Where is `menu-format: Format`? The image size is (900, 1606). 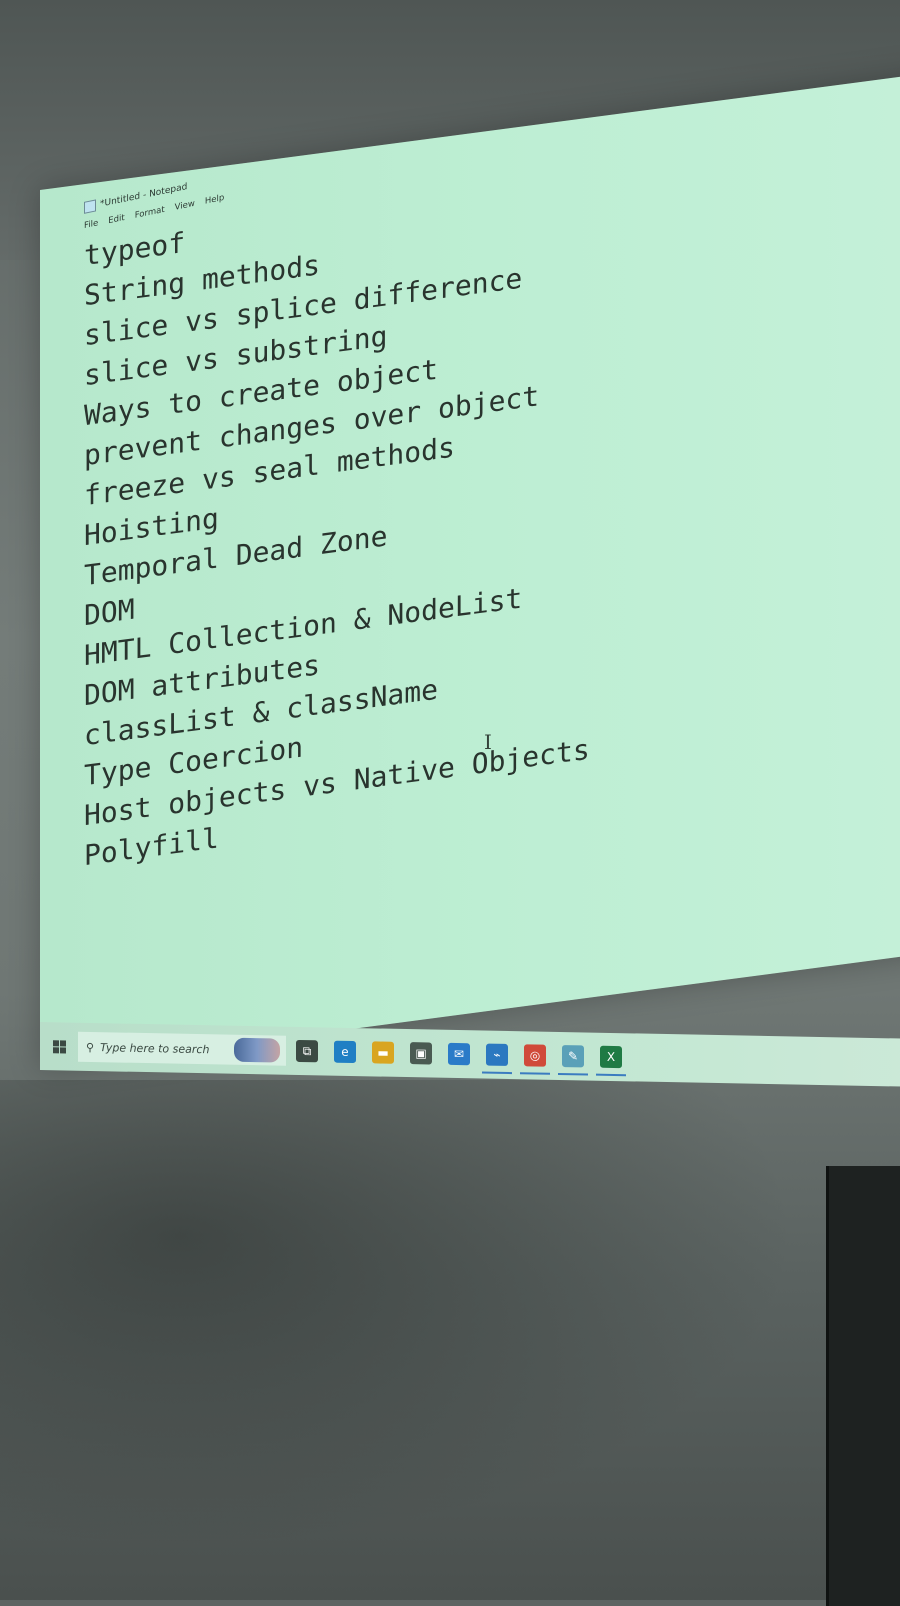
menu-format: Format is located at coordinates (150, 213).